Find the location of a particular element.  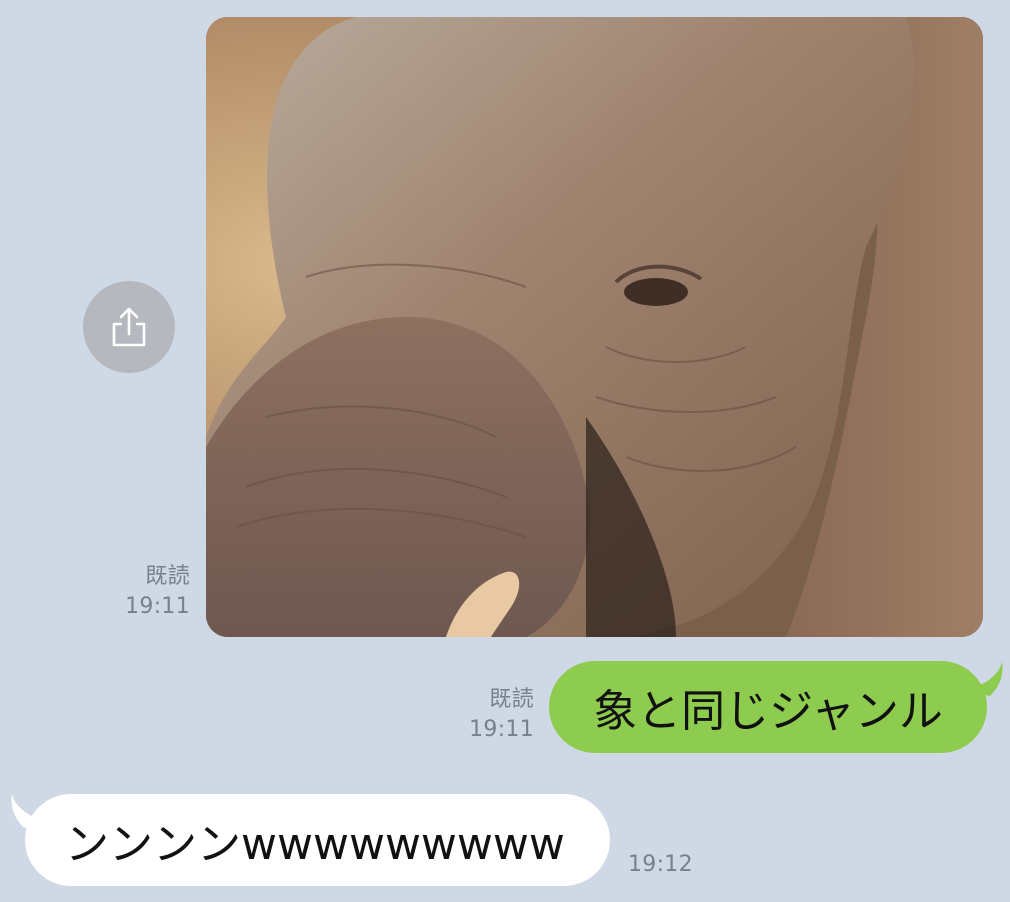

share-icon is located at coordinates (129, 327).